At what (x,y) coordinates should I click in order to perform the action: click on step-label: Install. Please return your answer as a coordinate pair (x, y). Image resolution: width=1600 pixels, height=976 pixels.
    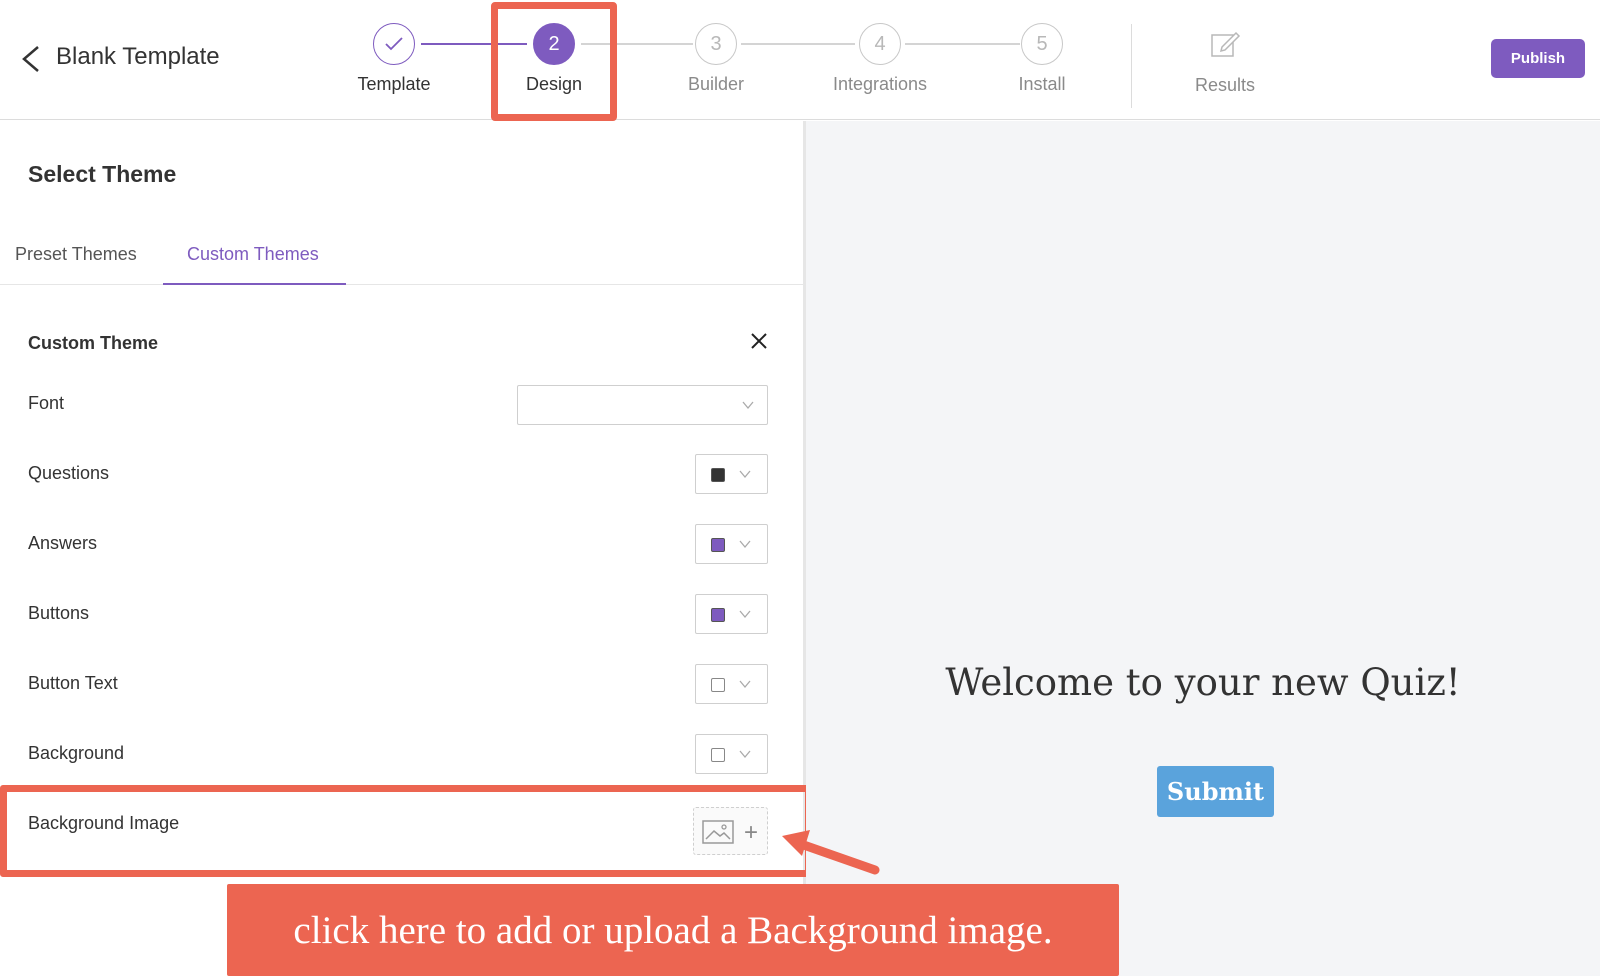
    Looking at the image, I should click on (1042, 84).